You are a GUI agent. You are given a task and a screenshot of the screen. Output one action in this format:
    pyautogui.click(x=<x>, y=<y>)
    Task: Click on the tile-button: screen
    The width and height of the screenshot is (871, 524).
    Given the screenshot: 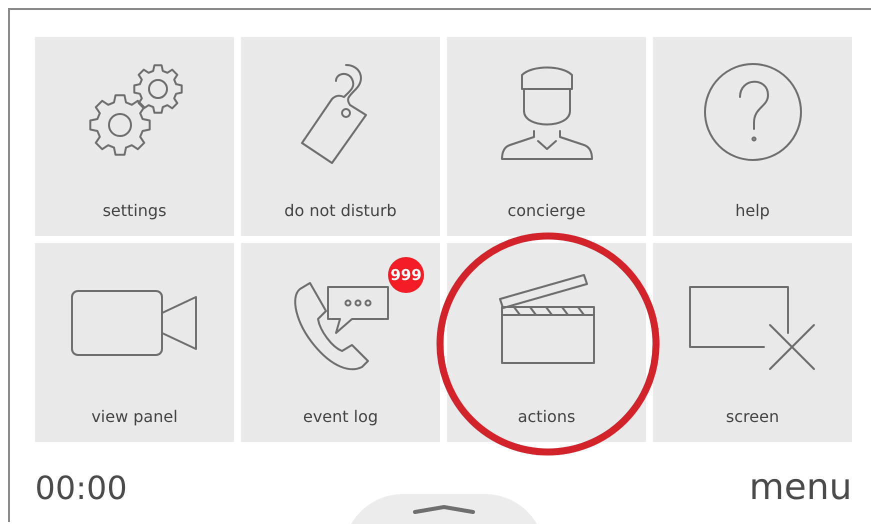 What is the action you would take?
    pyautogui.click(x=752, y=342)
    